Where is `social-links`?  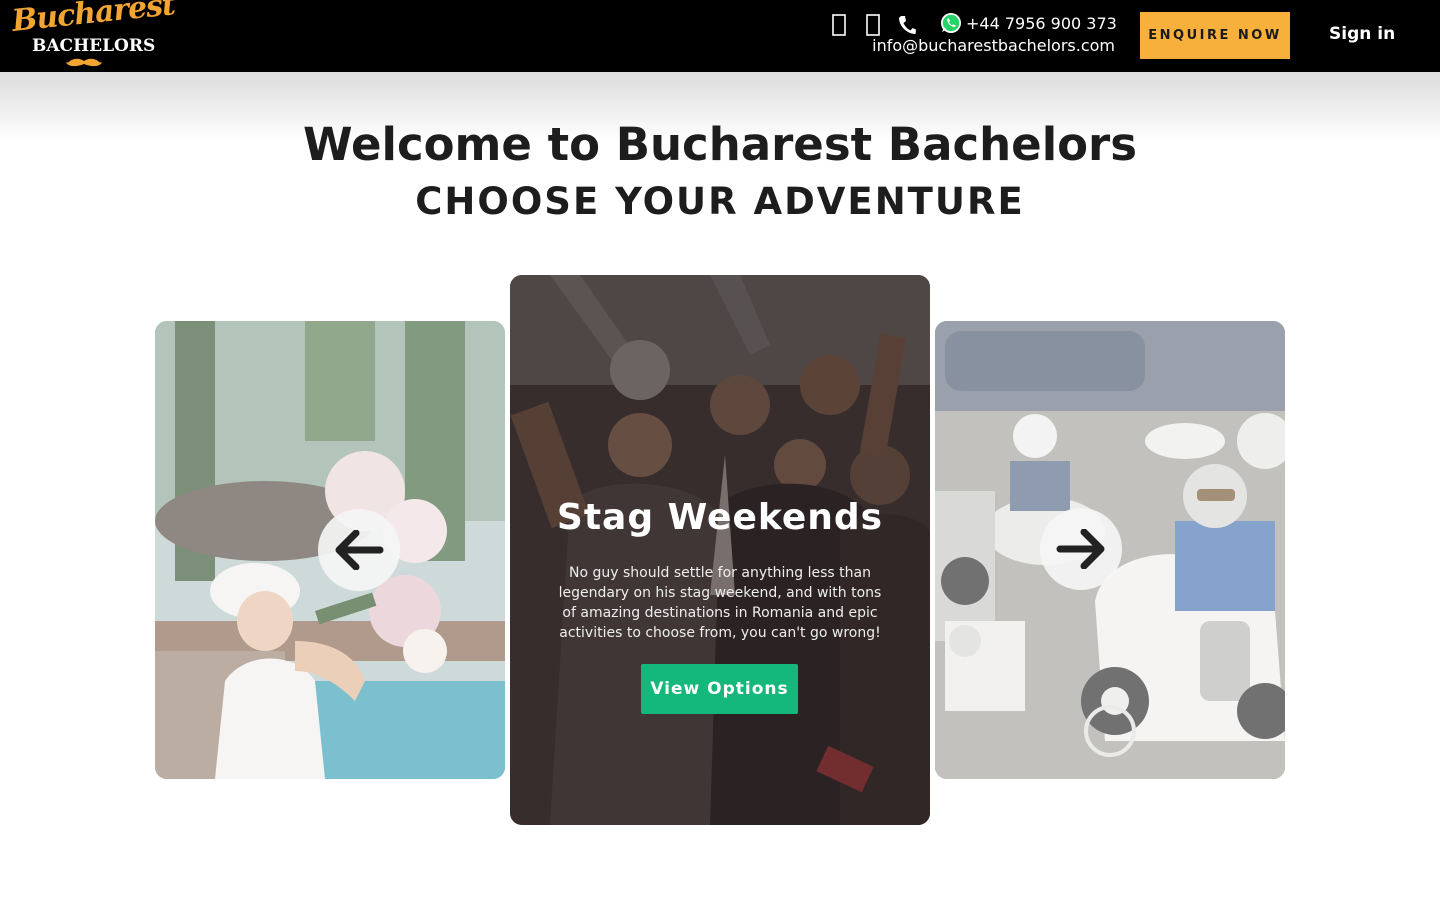
social-links is located at coordinates (880, 25).